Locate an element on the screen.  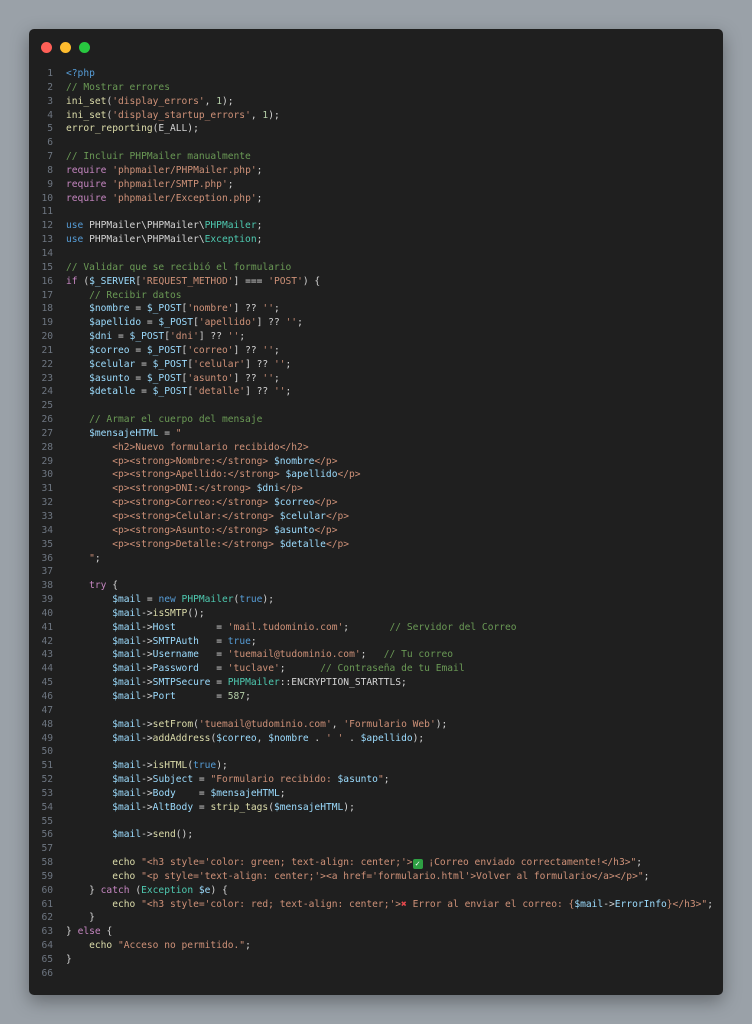
code-line: 53 $mail->Body = $mensajeHTML; is located at coordinates (376, 794).